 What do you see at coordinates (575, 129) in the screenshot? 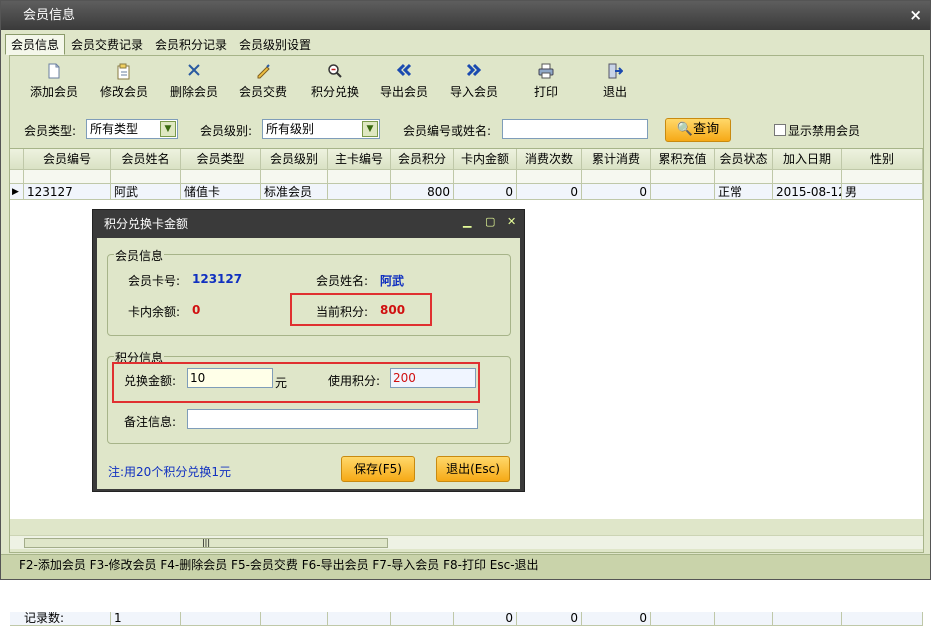
I see `search-input` at bounding box center [575, 129].